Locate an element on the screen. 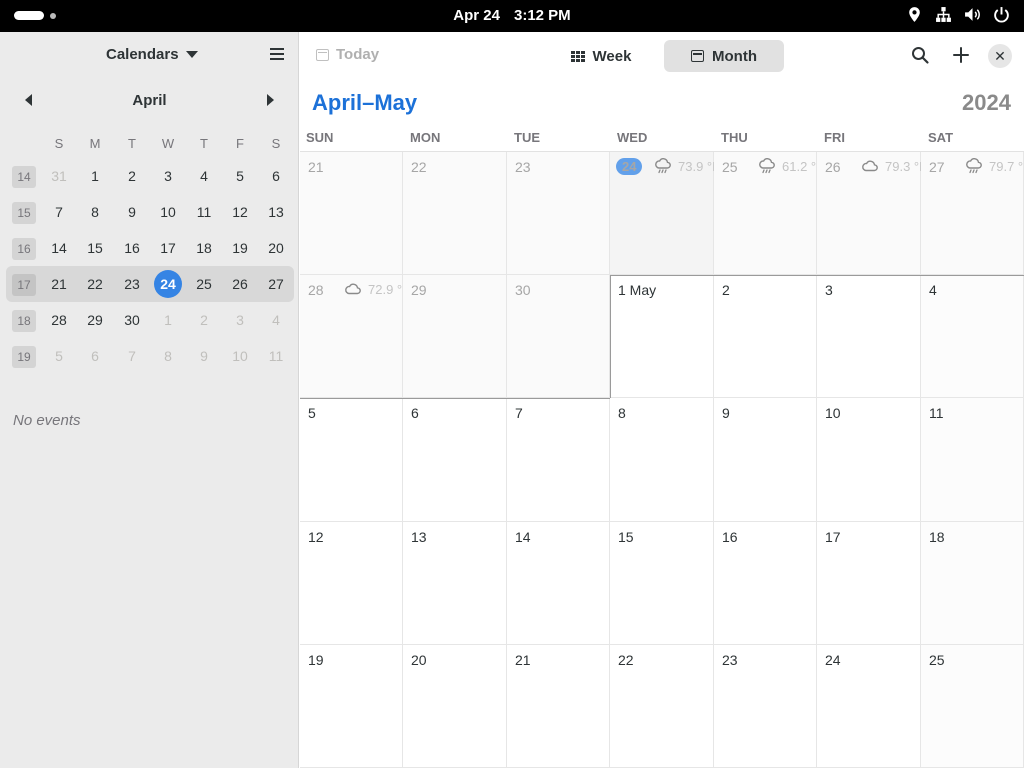  mini-day: 29 is located at coordinates (95, 320).